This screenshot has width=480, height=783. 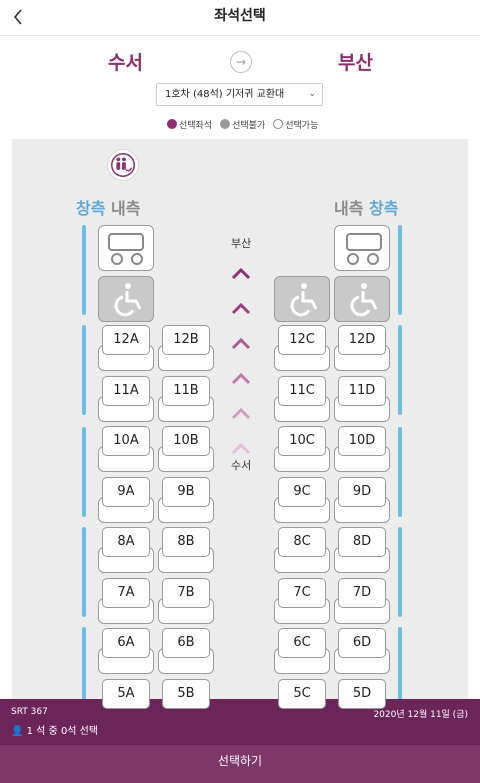 I want to click on seat-number: 7A, so click(x=126, y=593).